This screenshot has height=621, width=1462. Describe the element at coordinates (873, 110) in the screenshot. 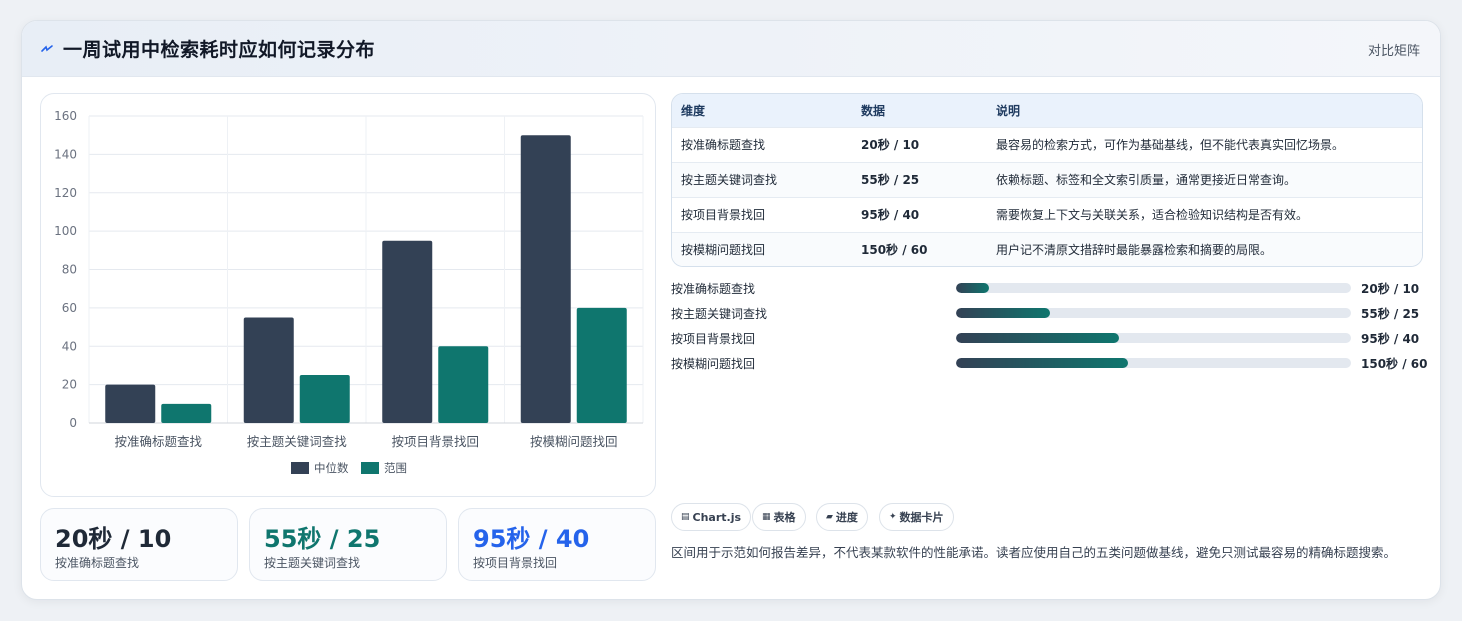

I see `column-header: 数据` at that location.